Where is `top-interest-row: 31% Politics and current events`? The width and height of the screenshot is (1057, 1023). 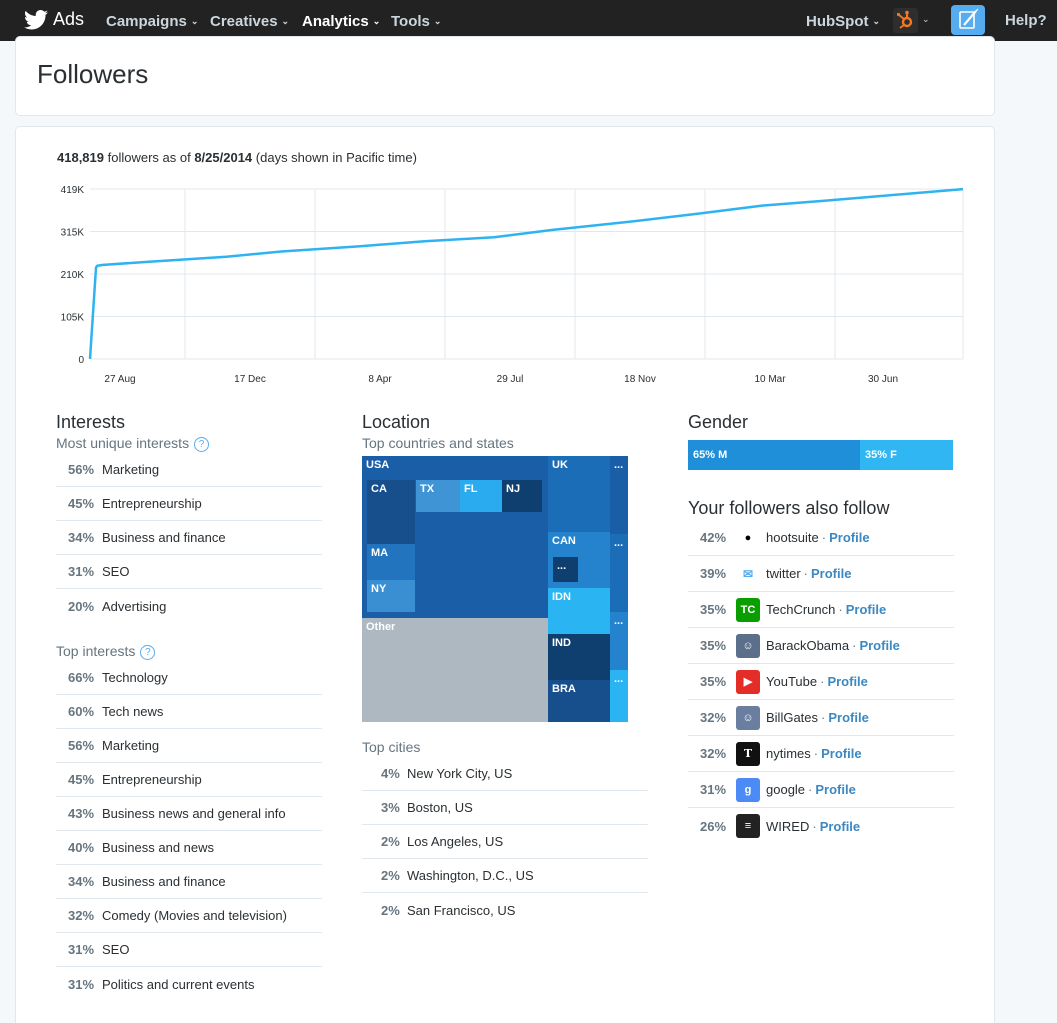
top-interest-row: 31% Politics and current events is located at coordinates (189, 984).